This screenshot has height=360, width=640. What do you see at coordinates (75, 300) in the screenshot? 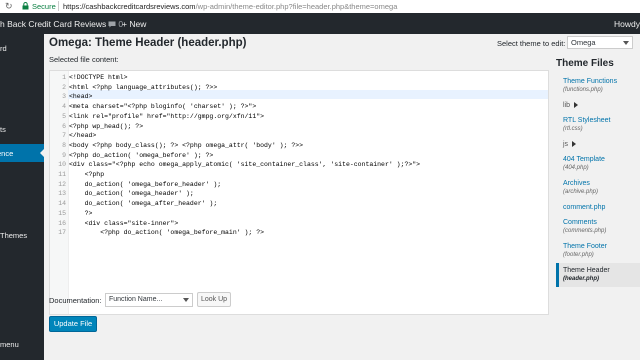
I see `documentation-label: Documentation:` at bounding box center [75, 300].